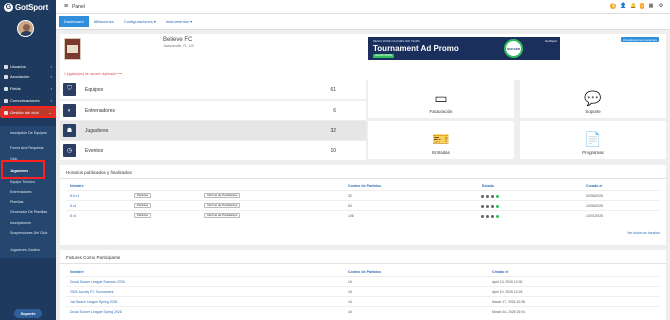 Image resolution: width=670 pixels, height=320 pixels. Describe the element at coordinates (6, 88) in the screenshot. I see `field-icon` at that location.